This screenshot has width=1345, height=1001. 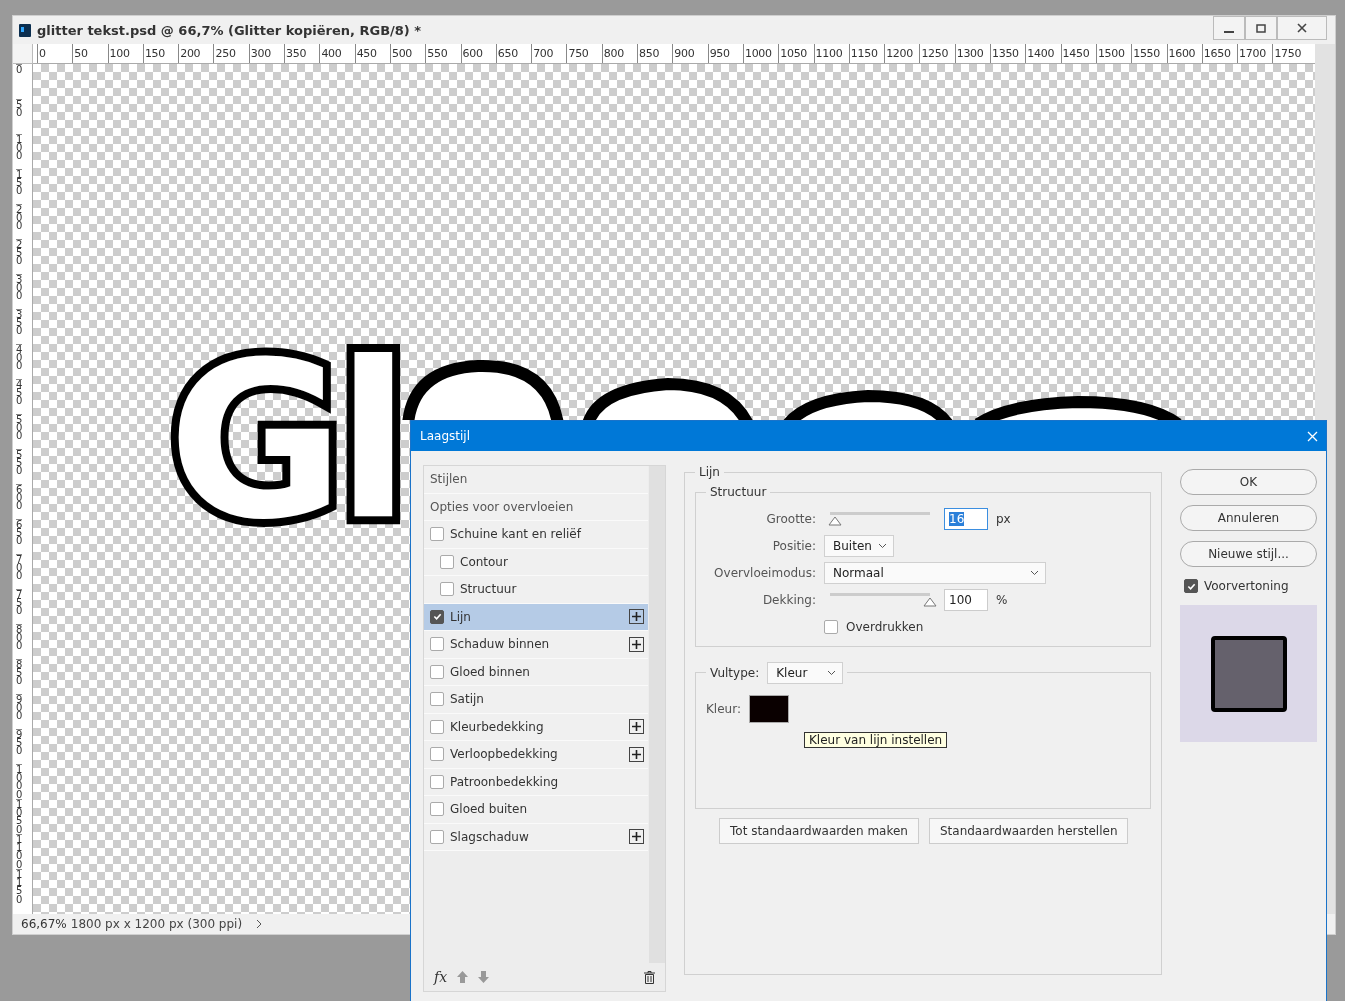 I want to click on ruler-label: 500, so click(x=19, y=431).